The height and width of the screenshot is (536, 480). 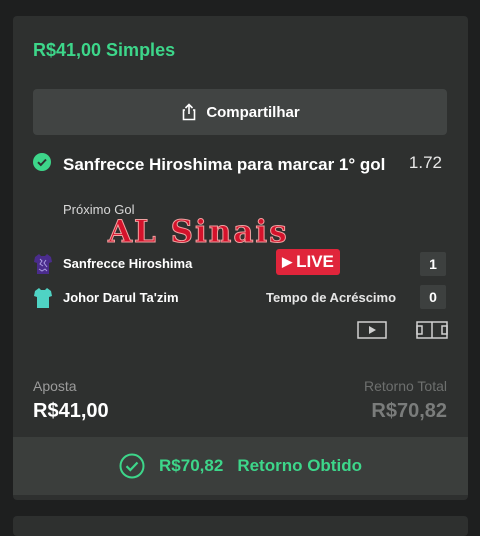 I want to click on match-period: Tempo de Acréscimo, so click(x=331, y=297).